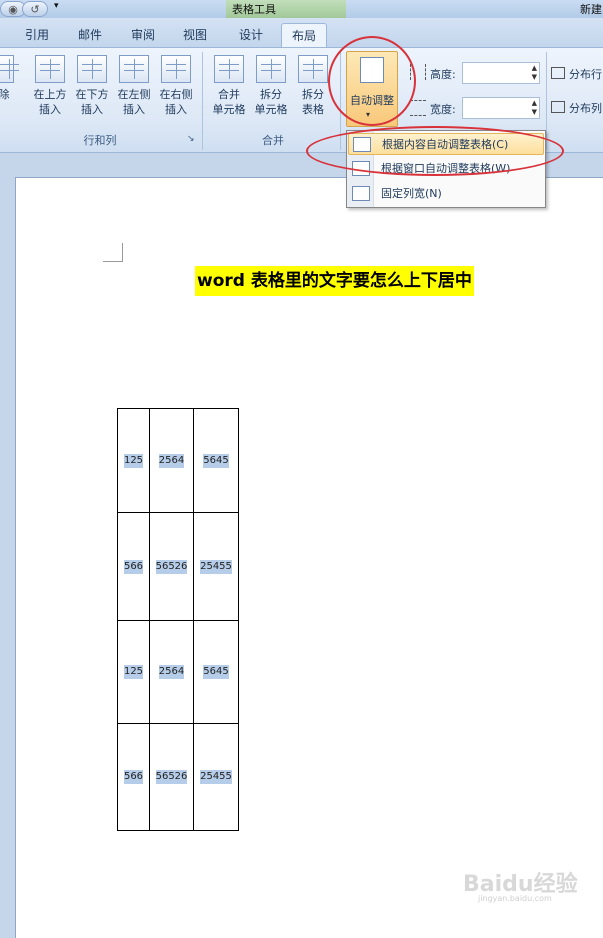  I want to click on context-title: 表格工具, so click(254, 9).